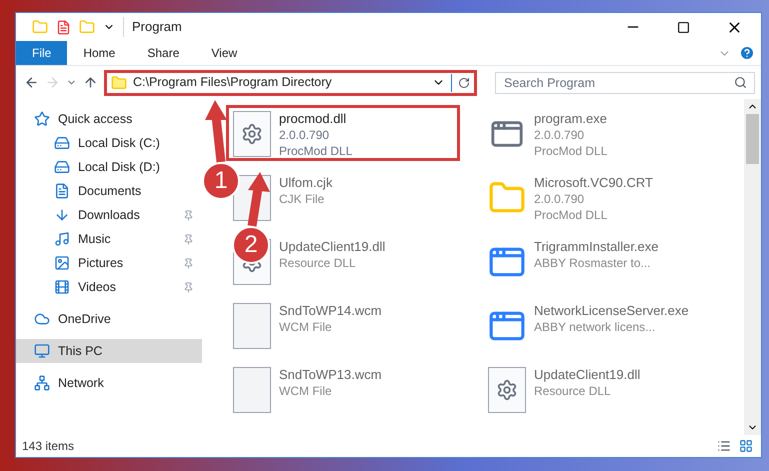  Describe the element at coordinates (31, 82) in the screenshot. I see `back-icon` at that location.